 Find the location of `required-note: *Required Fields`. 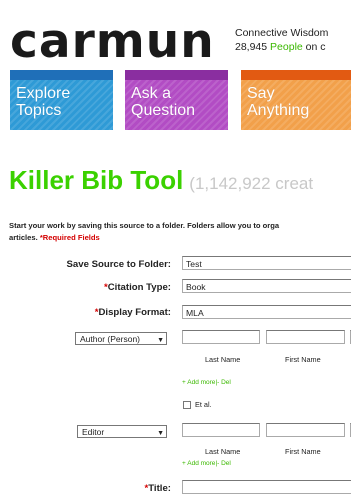

required-note: *Required Fields is located at coordinates (69, 237).